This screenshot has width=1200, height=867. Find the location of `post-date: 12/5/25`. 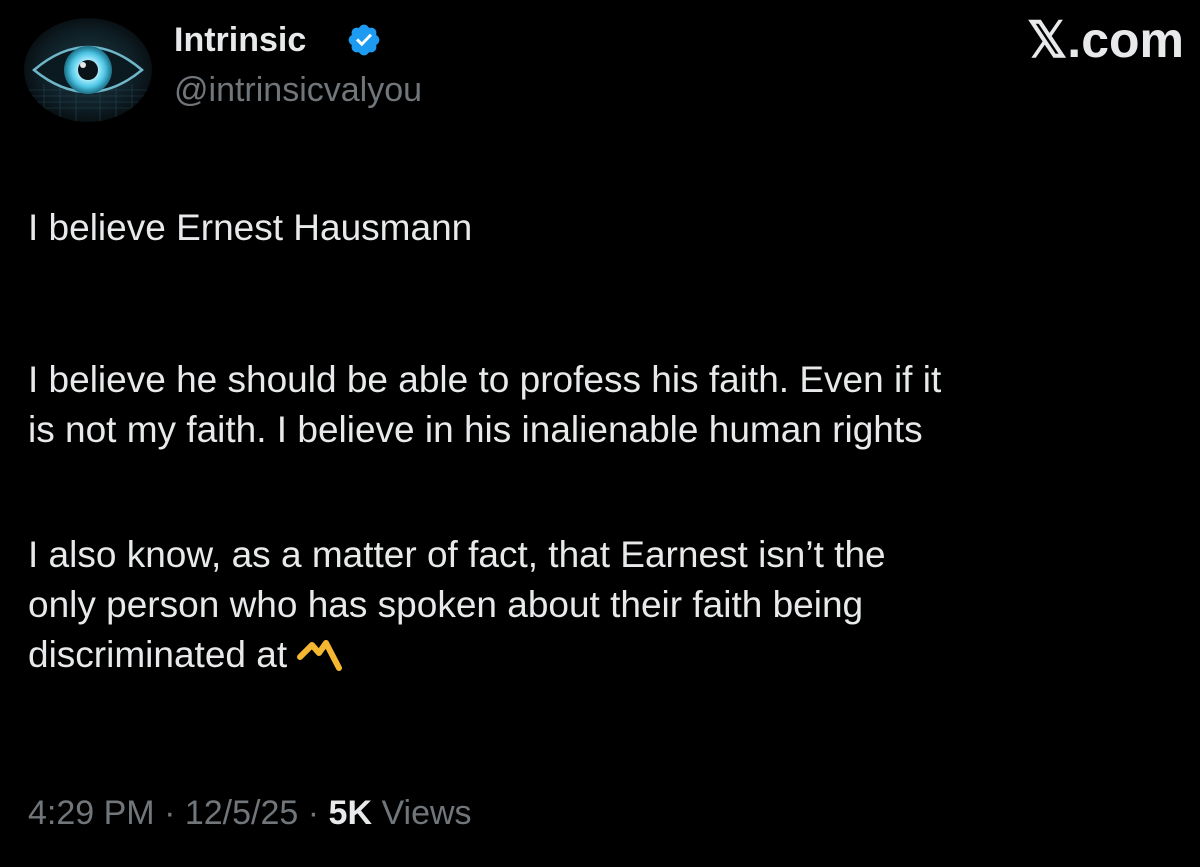

post-date: 12/5/25 is located at coordinates (241, 813).